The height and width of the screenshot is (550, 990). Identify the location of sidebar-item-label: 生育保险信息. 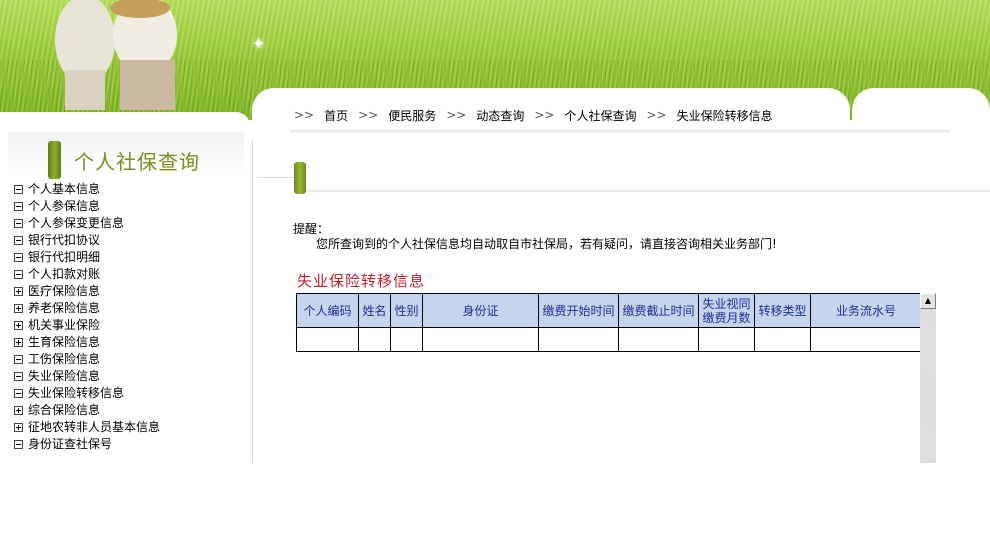
(64, 342).